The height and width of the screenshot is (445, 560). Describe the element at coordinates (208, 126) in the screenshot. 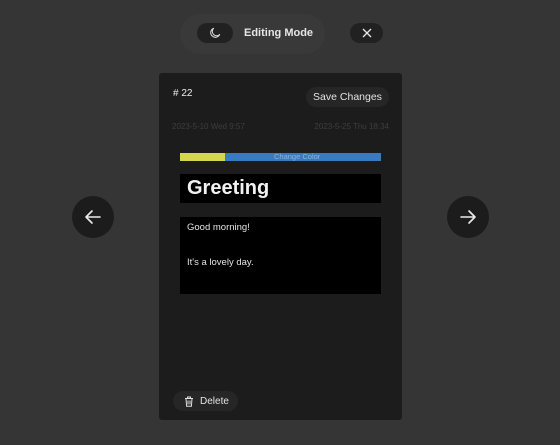

I see `created-date: 2023-5-10 Wed 9:57` at that location.